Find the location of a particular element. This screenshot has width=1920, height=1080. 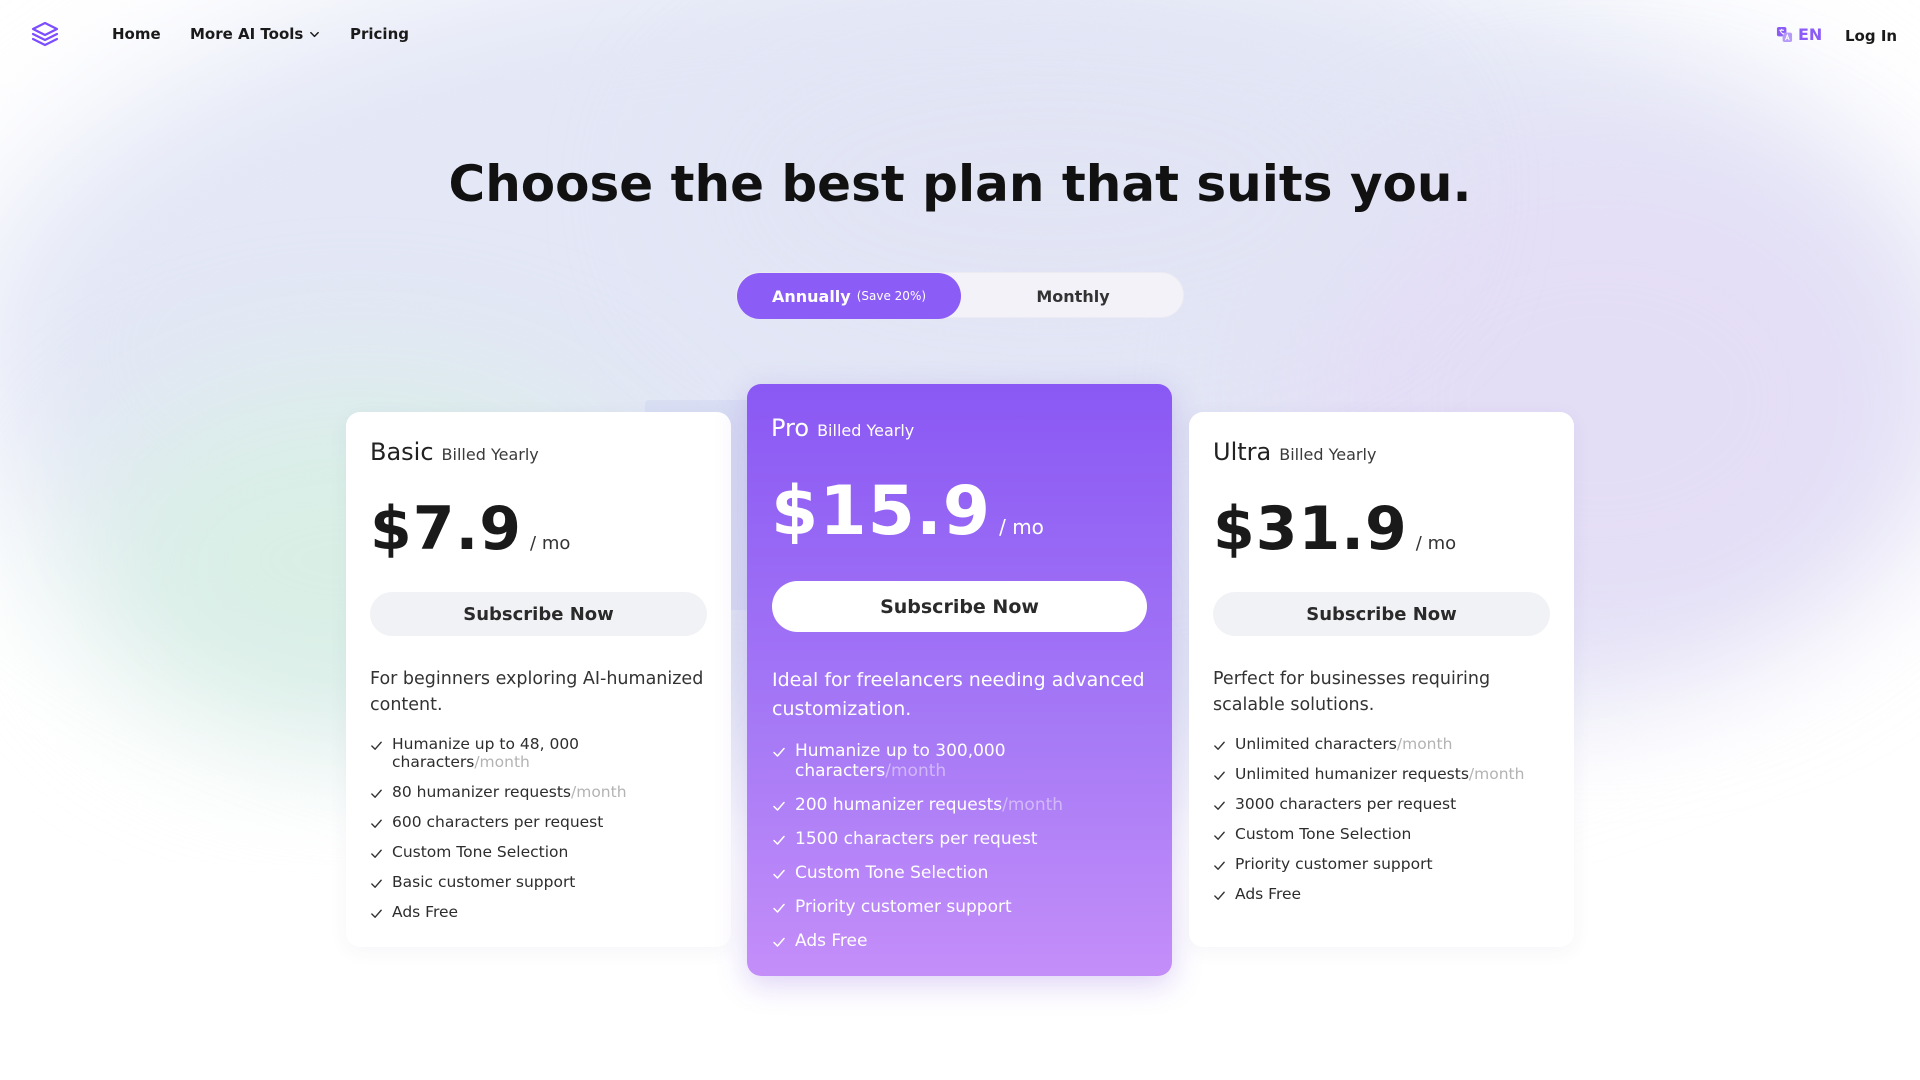

subscribe-button-pro: Subscribe Now is located at coordinates (959, 606).